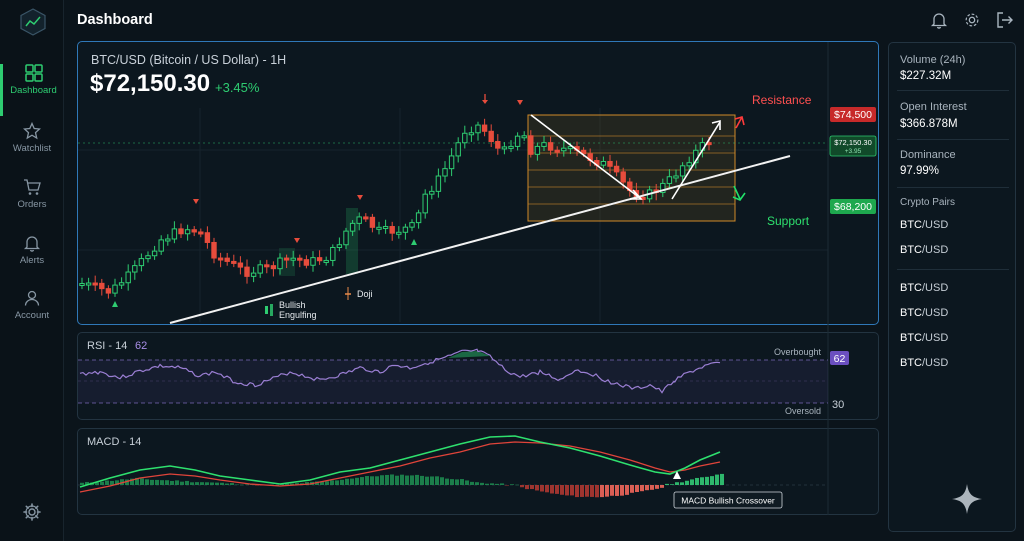 The height and width of the screenshot is (541, 1024). I want to click on rsi-band, so click(453, 381).